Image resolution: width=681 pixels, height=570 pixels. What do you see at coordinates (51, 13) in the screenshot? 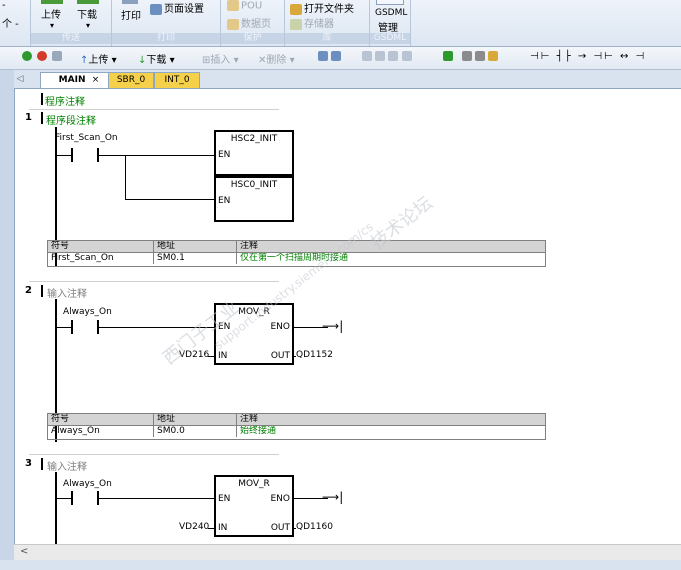
I see `upload-button: 上传` at bounding box center [51, 13].